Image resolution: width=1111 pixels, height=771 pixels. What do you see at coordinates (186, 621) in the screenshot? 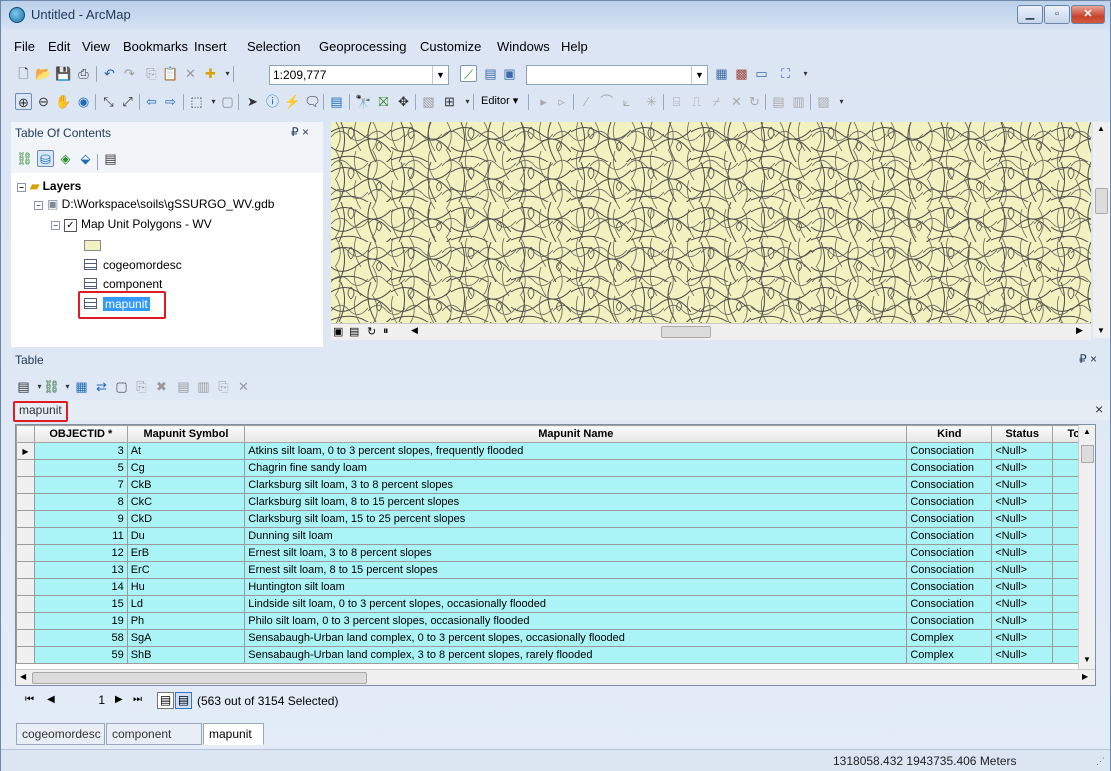
I see `table-cell: Ph` at bounding box center [186, 621].